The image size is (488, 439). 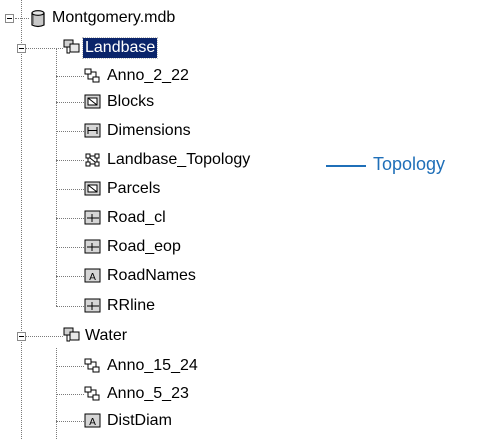 I want to click on callout-label: Topology, so click(x=409, y=164).